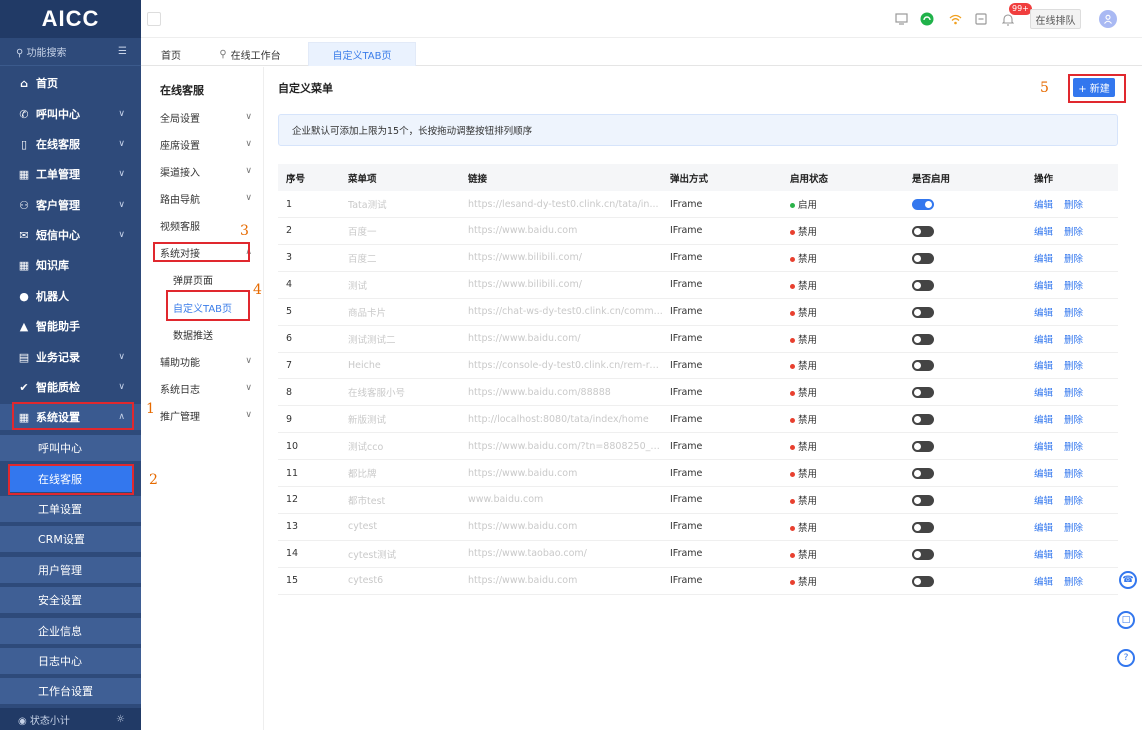  I want to click on tab-home: 首页, so click(171, 54).